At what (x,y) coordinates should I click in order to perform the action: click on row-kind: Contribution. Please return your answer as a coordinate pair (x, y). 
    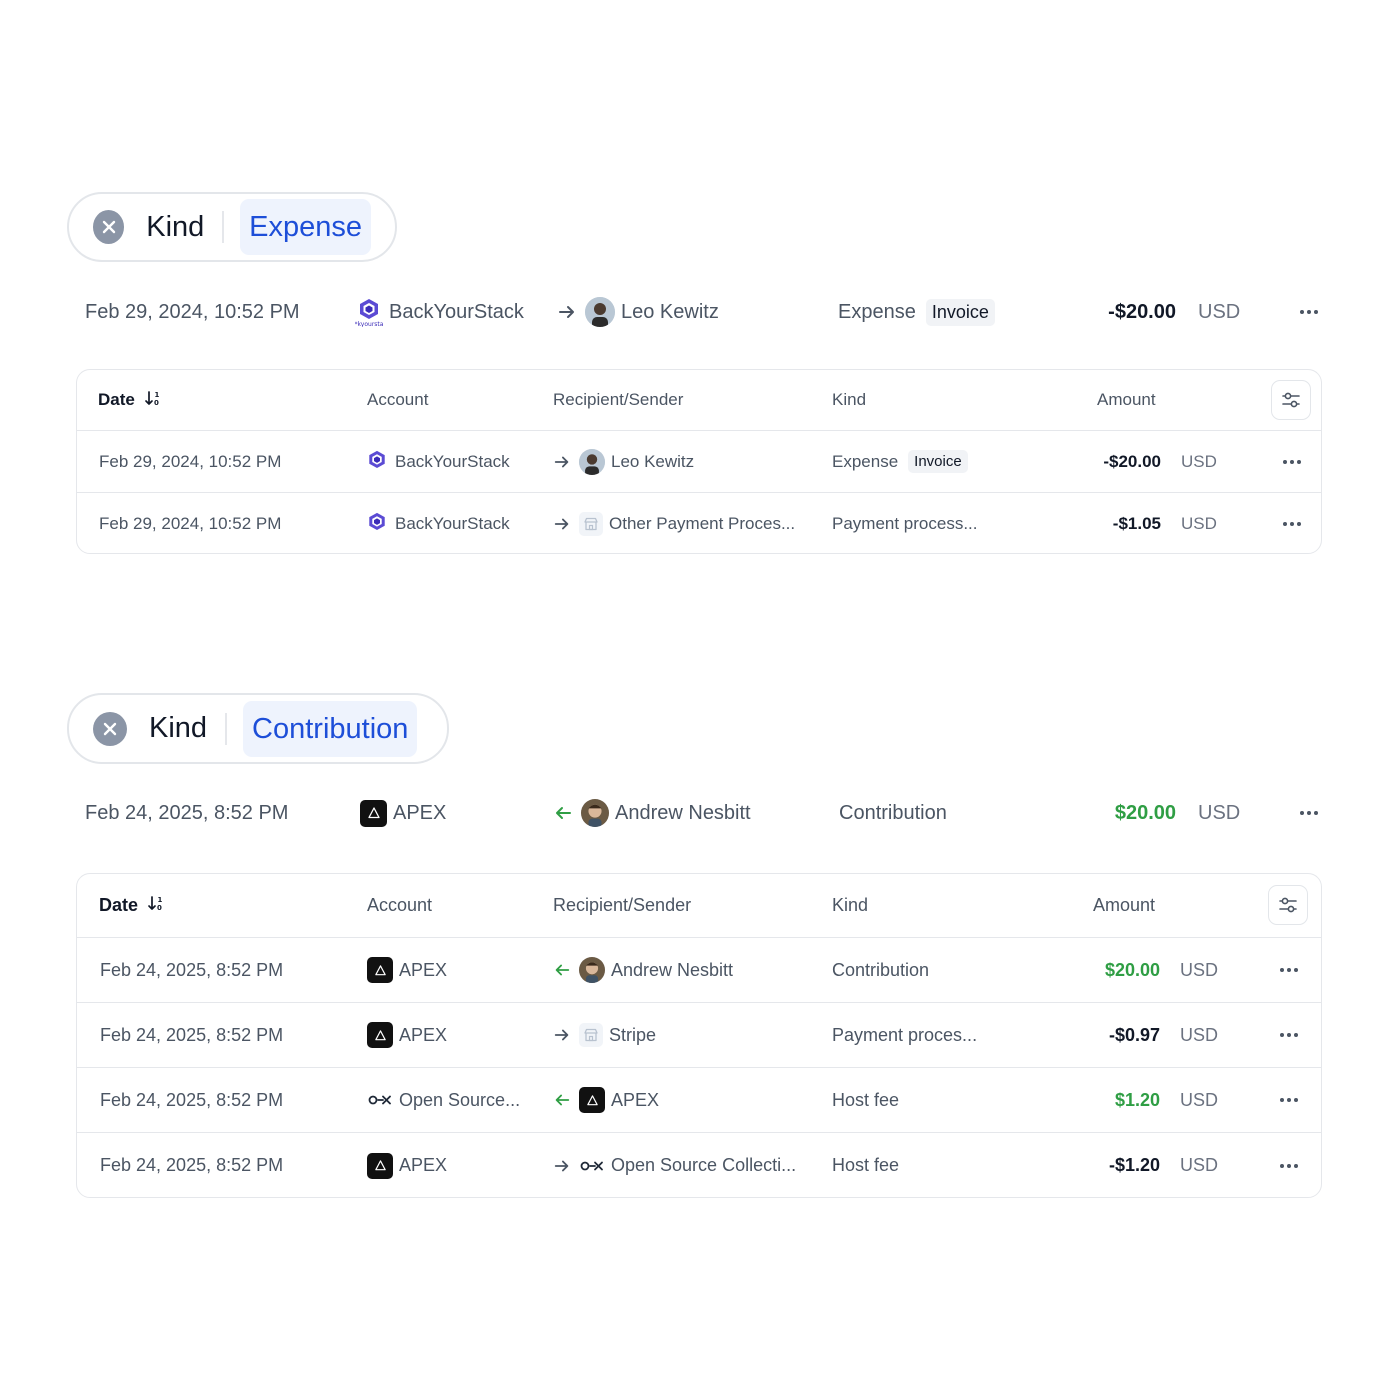
    Looking at the image, I should click on (881, 969).